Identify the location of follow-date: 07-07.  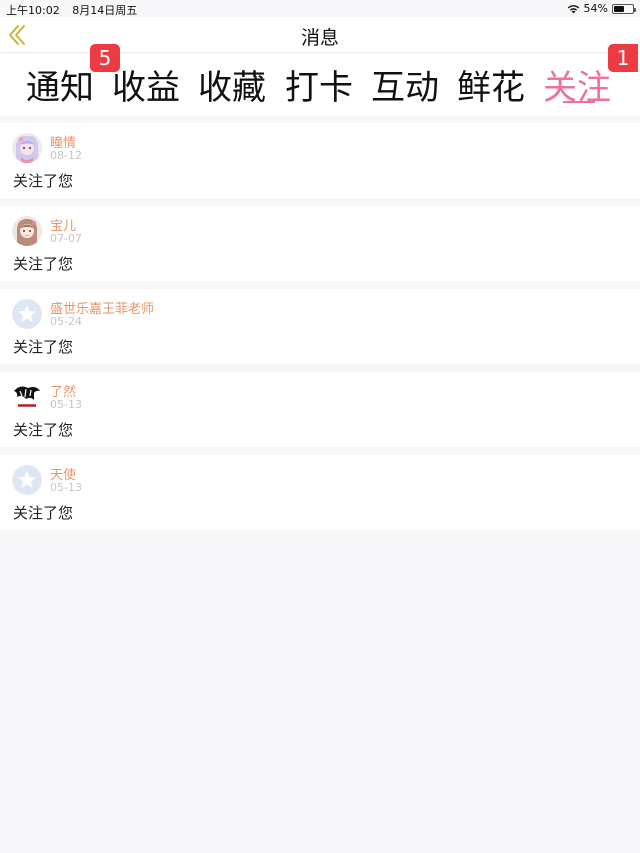
(66, 238).